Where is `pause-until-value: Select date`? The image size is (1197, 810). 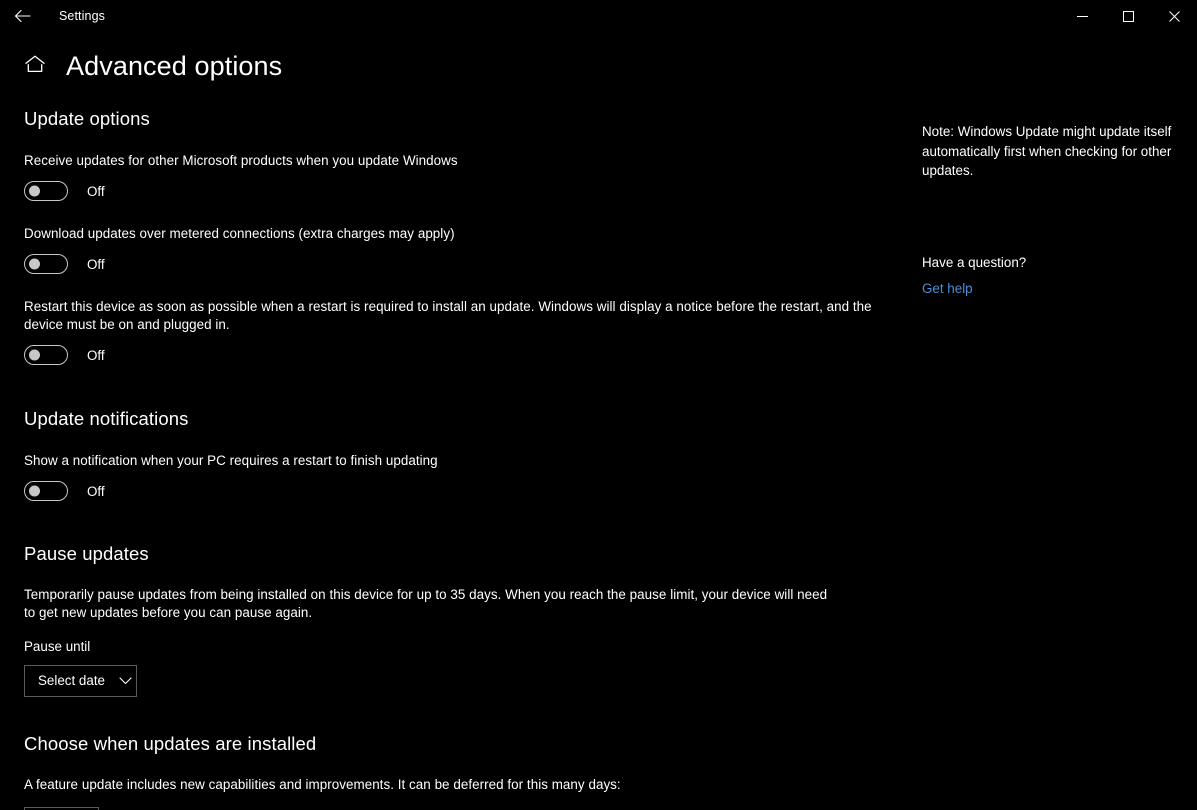
pause-until-value: Select date is located at coordinates (71, 681).